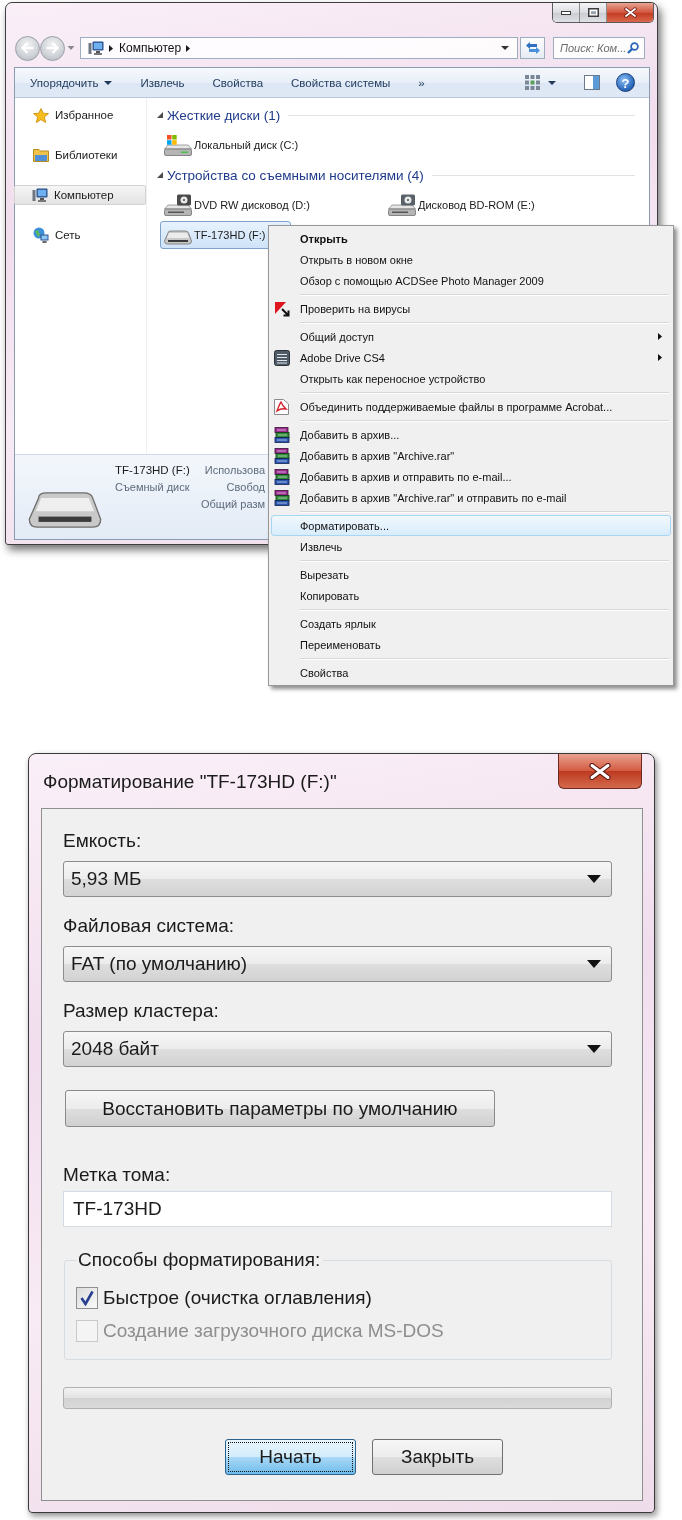 The width and height of the screenshot is (682, 1520). Describe the element at coordinates (232, 504) in the screenshot. I see `property-label: Общий разм` at that location.